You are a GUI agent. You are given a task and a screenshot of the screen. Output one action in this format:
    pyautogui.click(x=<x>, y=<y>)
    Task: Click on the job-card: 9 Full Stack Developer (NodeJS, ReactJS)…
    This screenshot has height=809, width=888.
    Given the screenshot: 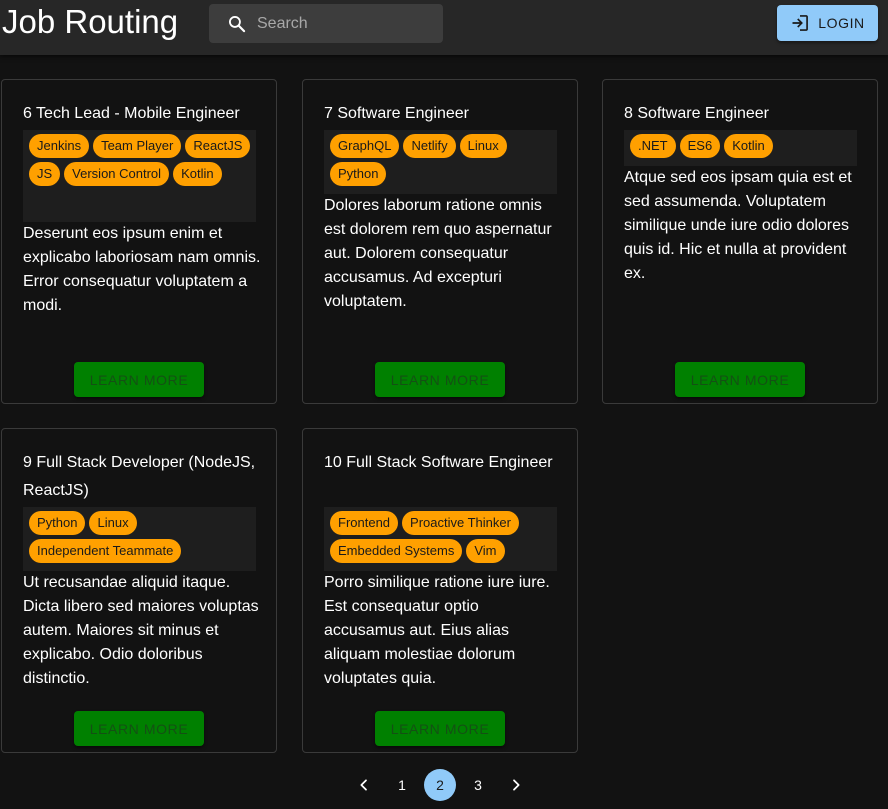 What is the action you would take?
    pyautogui.click(x=139, y=590)
    